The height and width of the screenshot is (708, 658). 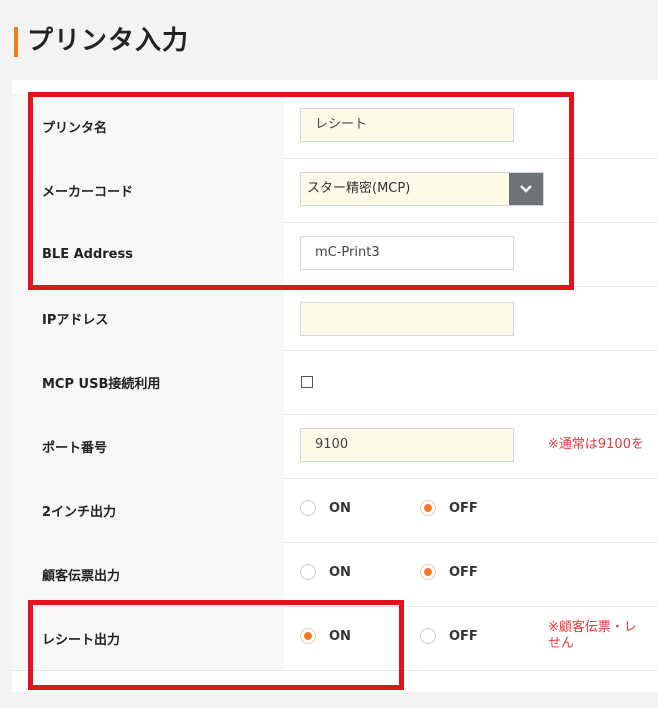 I want to click on row-two-inch: 2インチ出力 ON OFF, so click(x=335, y=510).